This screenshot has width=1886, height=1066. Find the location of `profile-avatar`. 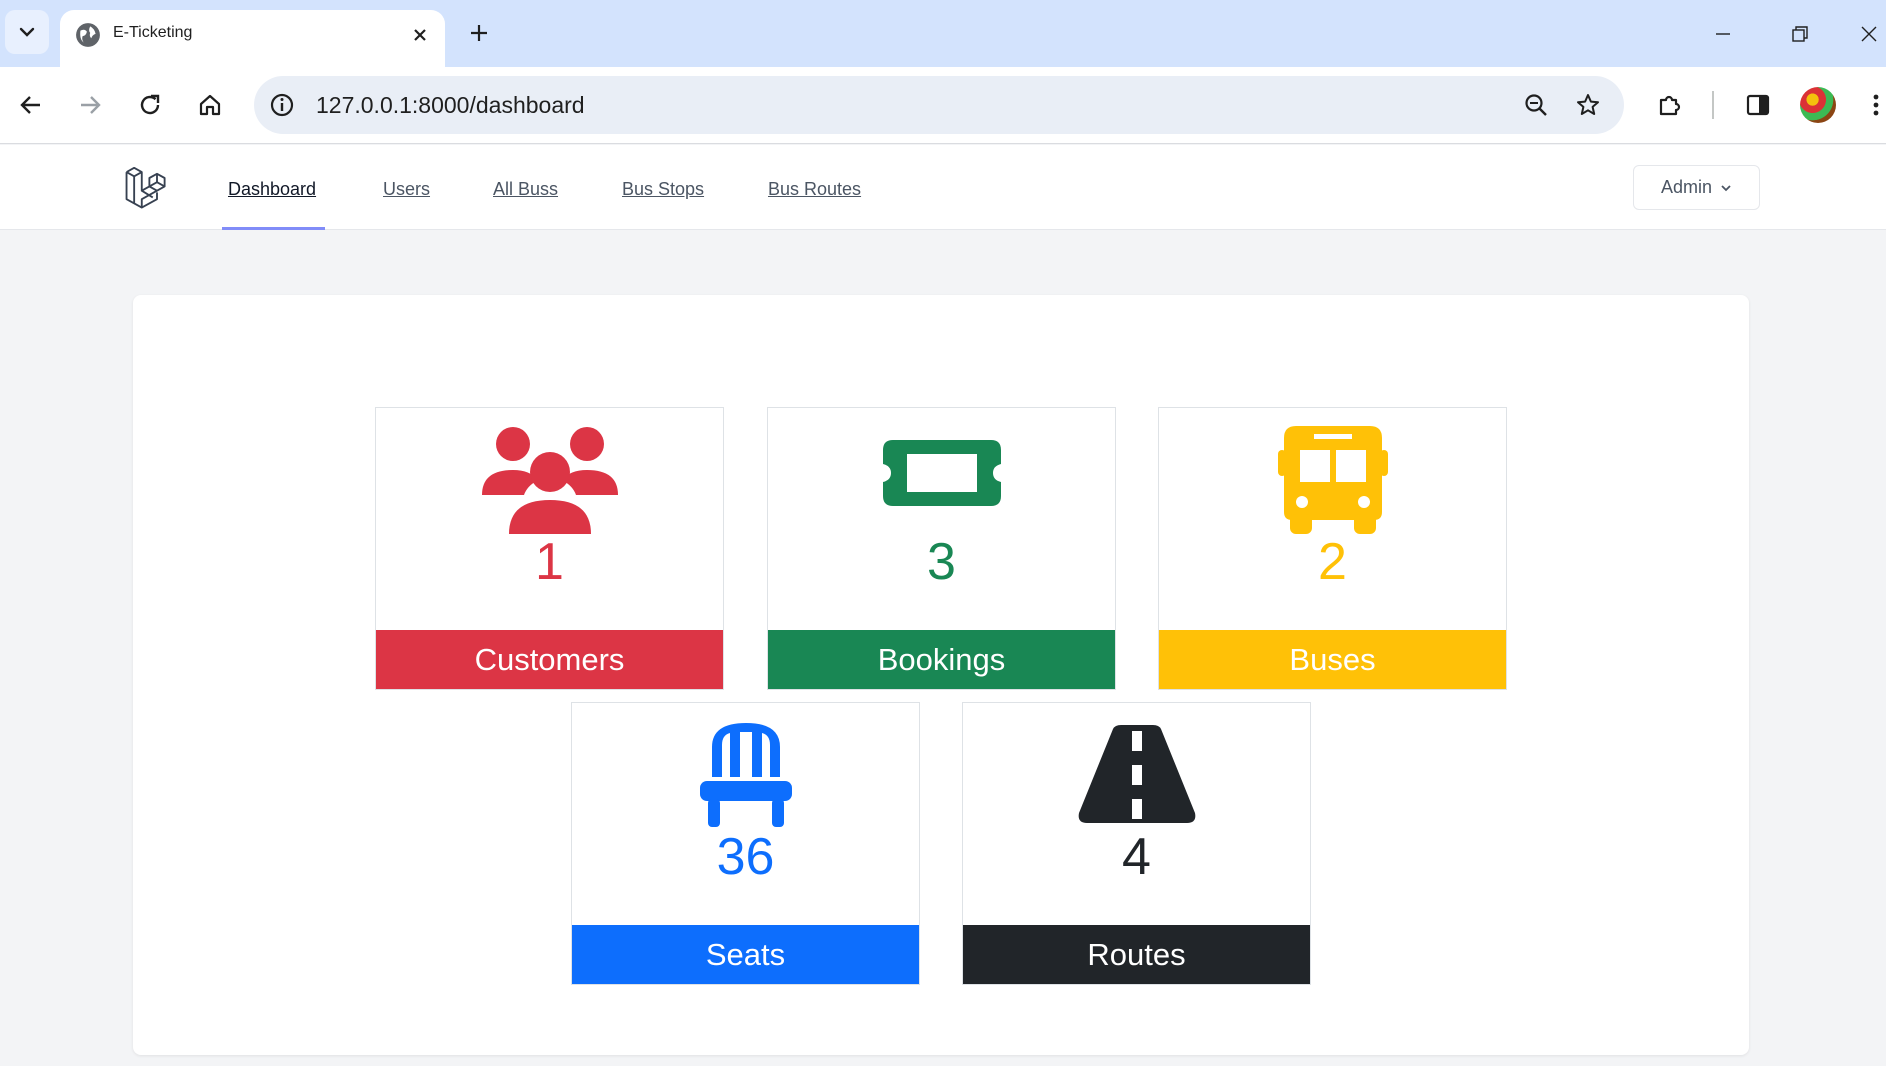

profile-avatar is located at coordinates (1818, 105).